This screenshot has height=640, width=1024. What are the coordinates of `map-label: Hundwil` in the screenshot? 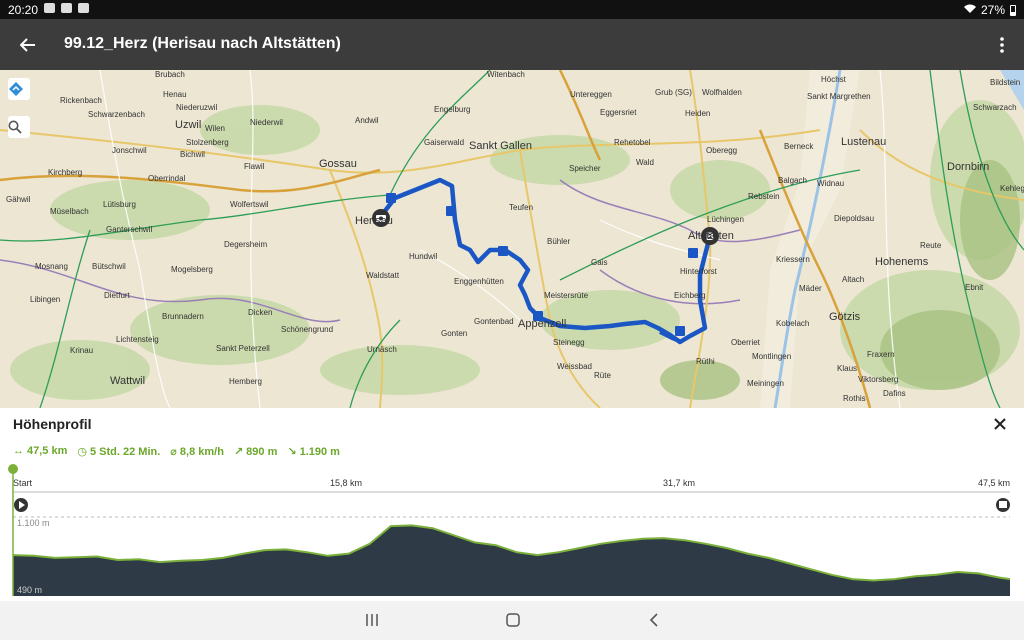 It's located at (423, 256).